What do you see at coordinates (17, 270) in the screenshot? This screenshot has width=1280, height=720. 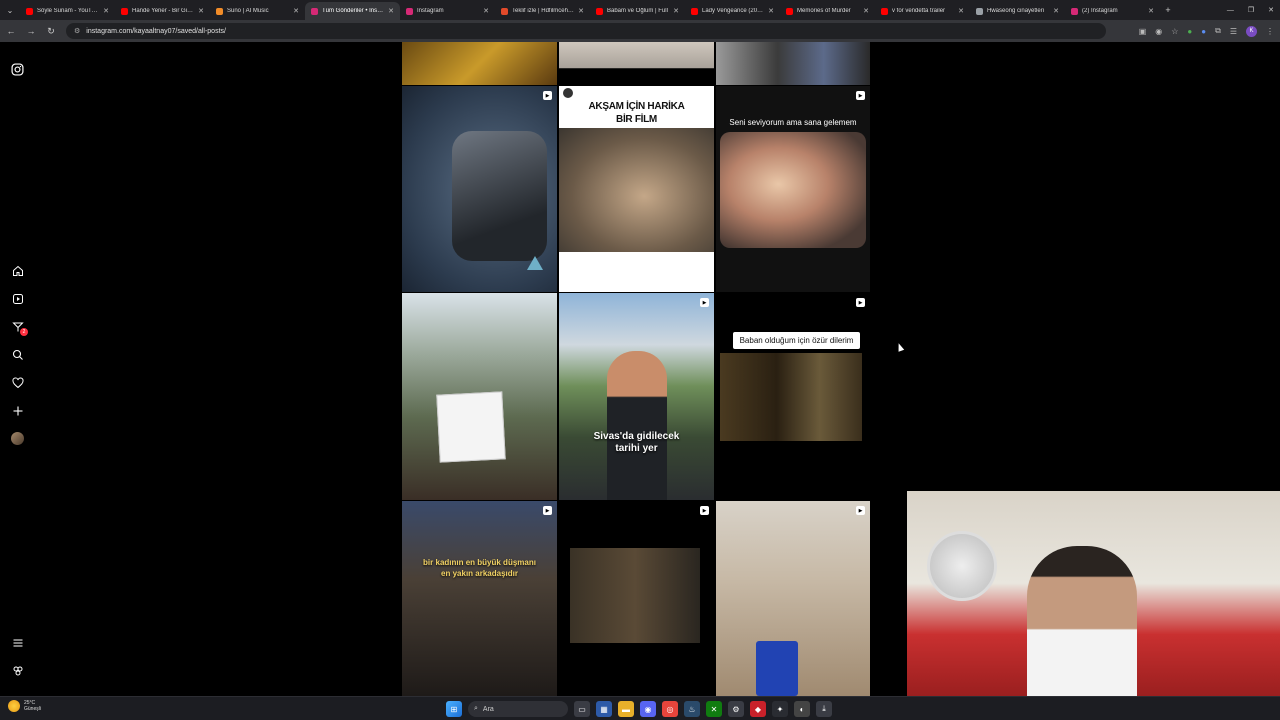 I see `home-icon` at bounding box center [17, 270].